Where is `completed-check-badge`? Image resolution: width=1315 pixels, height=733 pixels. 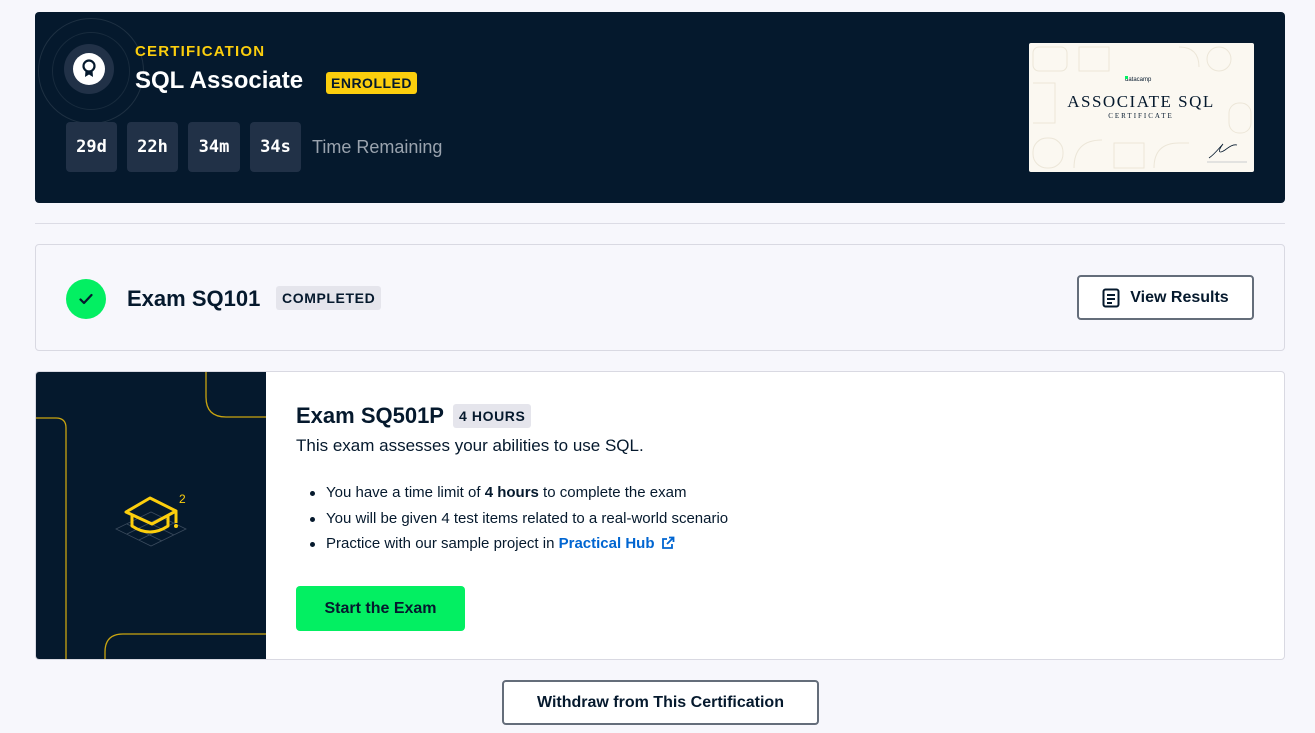 completed-check-badge is located at coordinates (86, 299).